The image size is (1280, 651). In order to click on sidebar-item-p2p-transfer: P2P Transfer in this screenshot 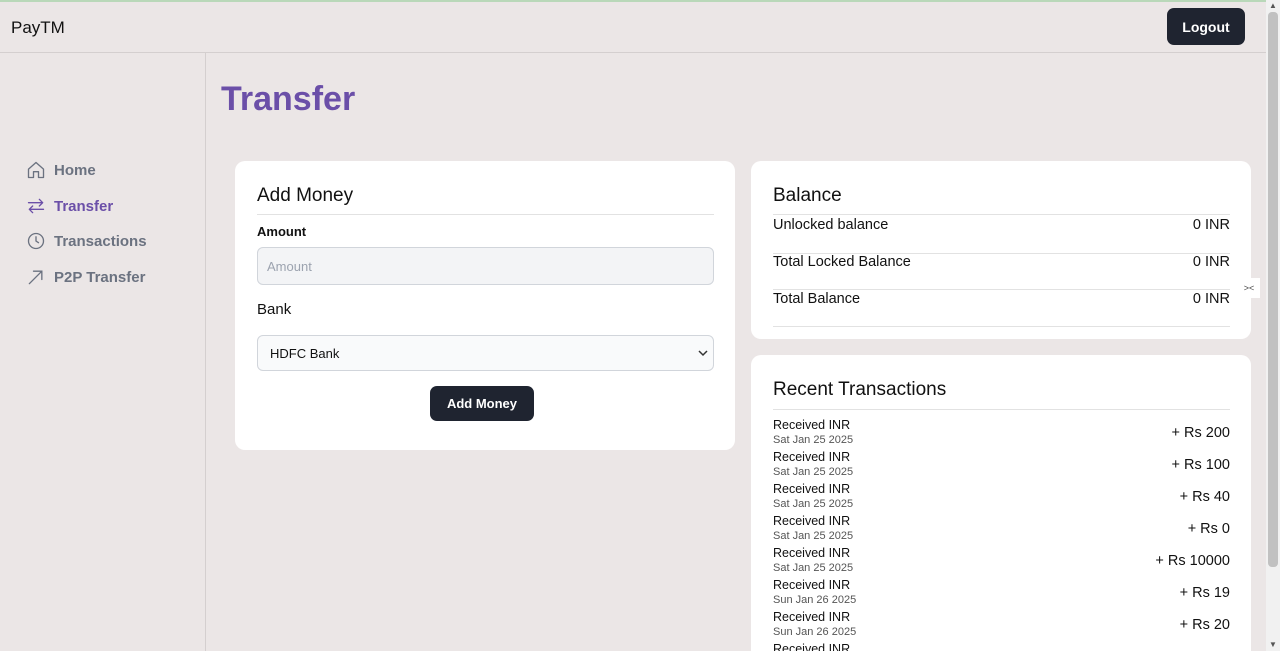, I will do `click(85, 277)`.